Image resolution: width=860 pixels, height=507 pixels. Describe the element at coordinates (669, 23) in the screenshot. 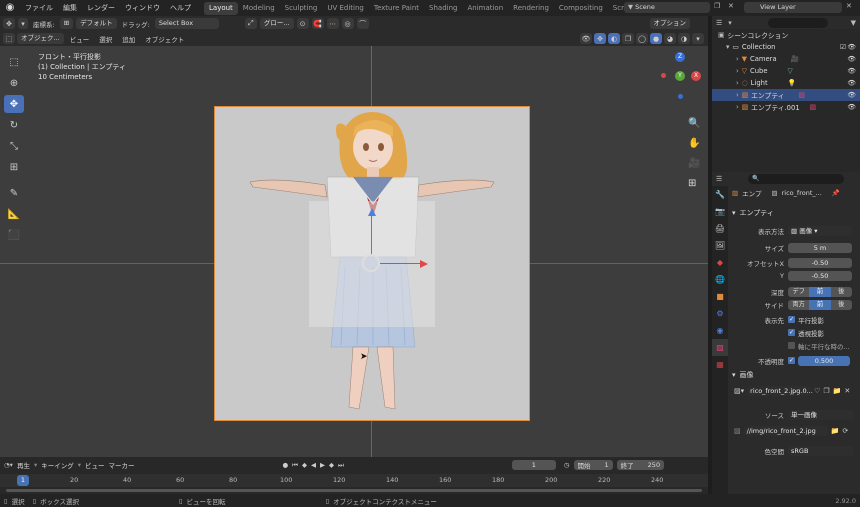

I see `options-dropdown: オプション` at that location.